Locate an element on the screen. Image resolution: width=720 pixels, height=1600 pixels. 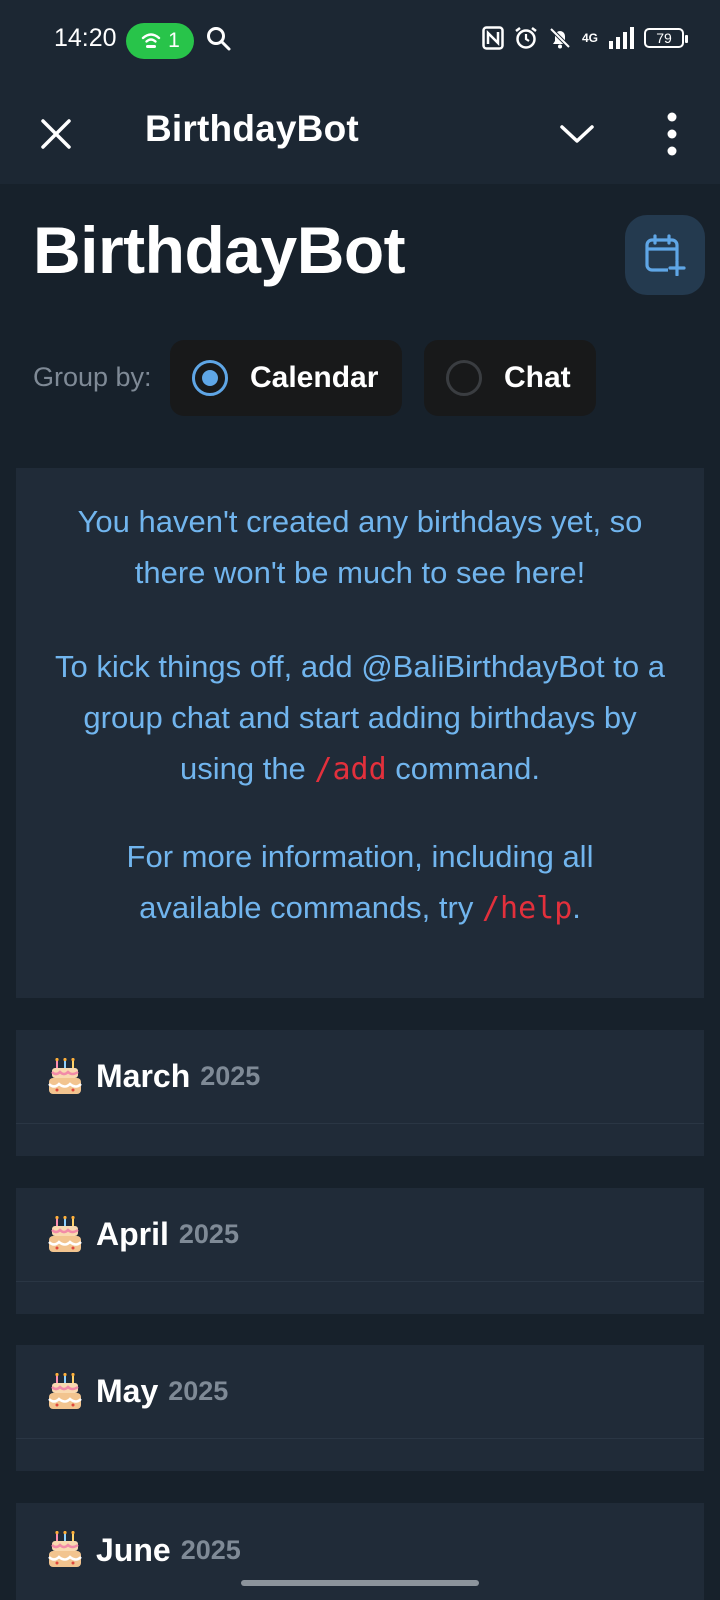
mute-bell-icon is located at coordinates (560, 38).